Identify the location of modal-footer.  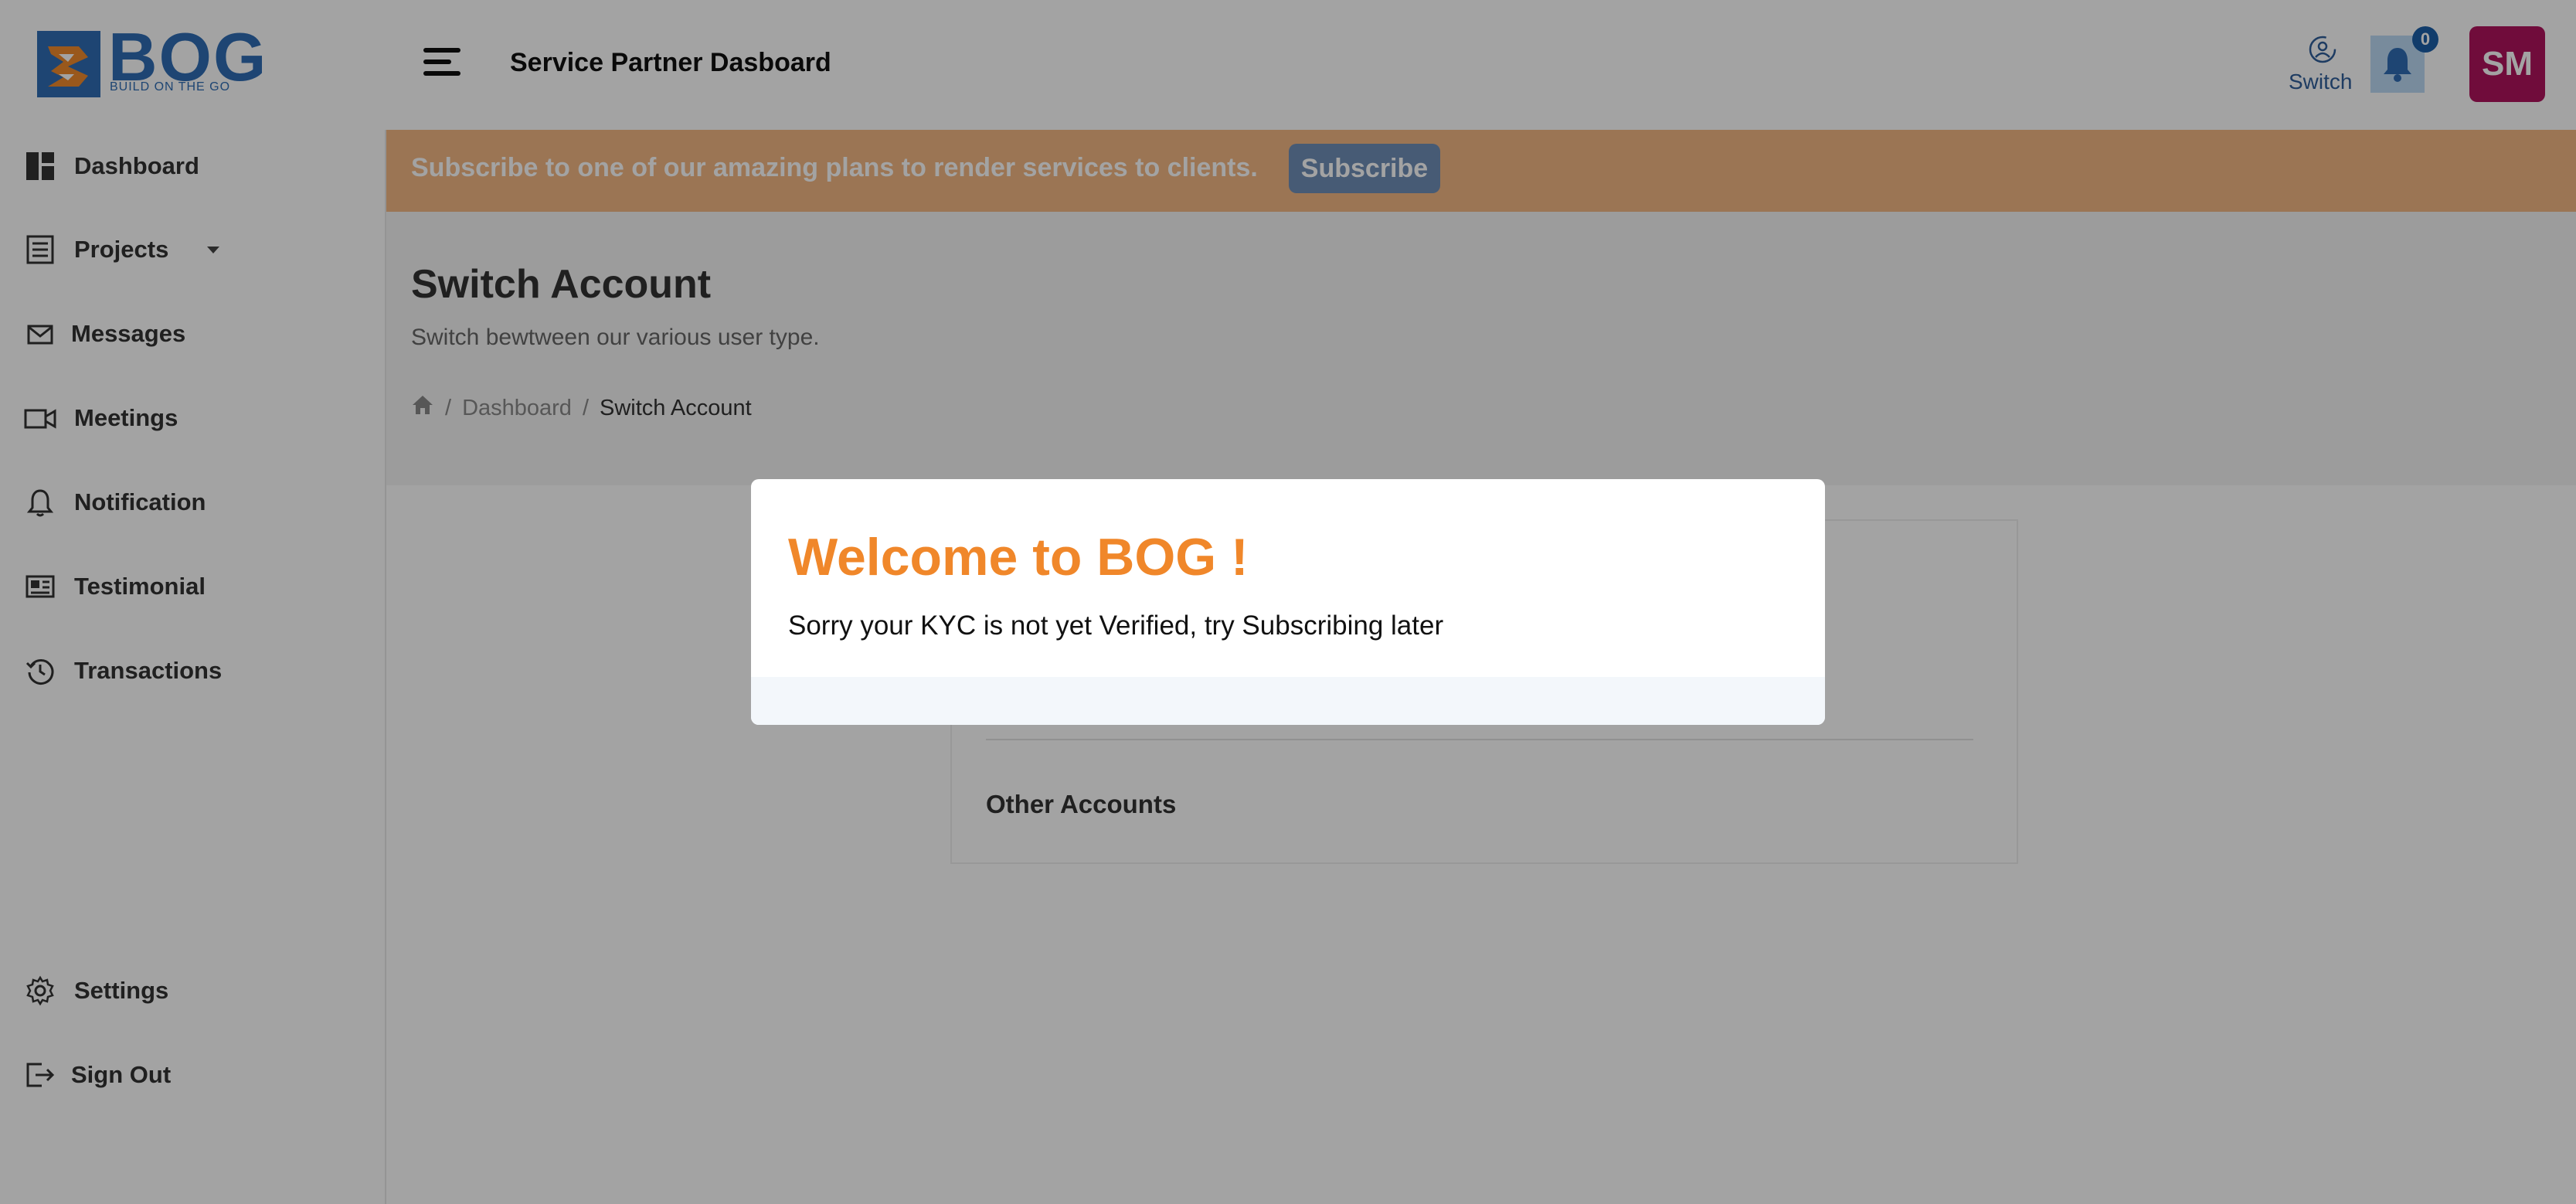
(1288, 701).